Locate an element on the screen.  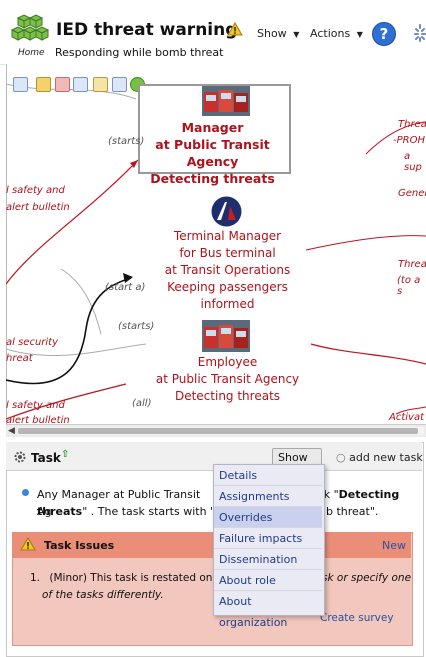
issue-text: (Minor) This task is restated once. is located at coordinates (139, 578).